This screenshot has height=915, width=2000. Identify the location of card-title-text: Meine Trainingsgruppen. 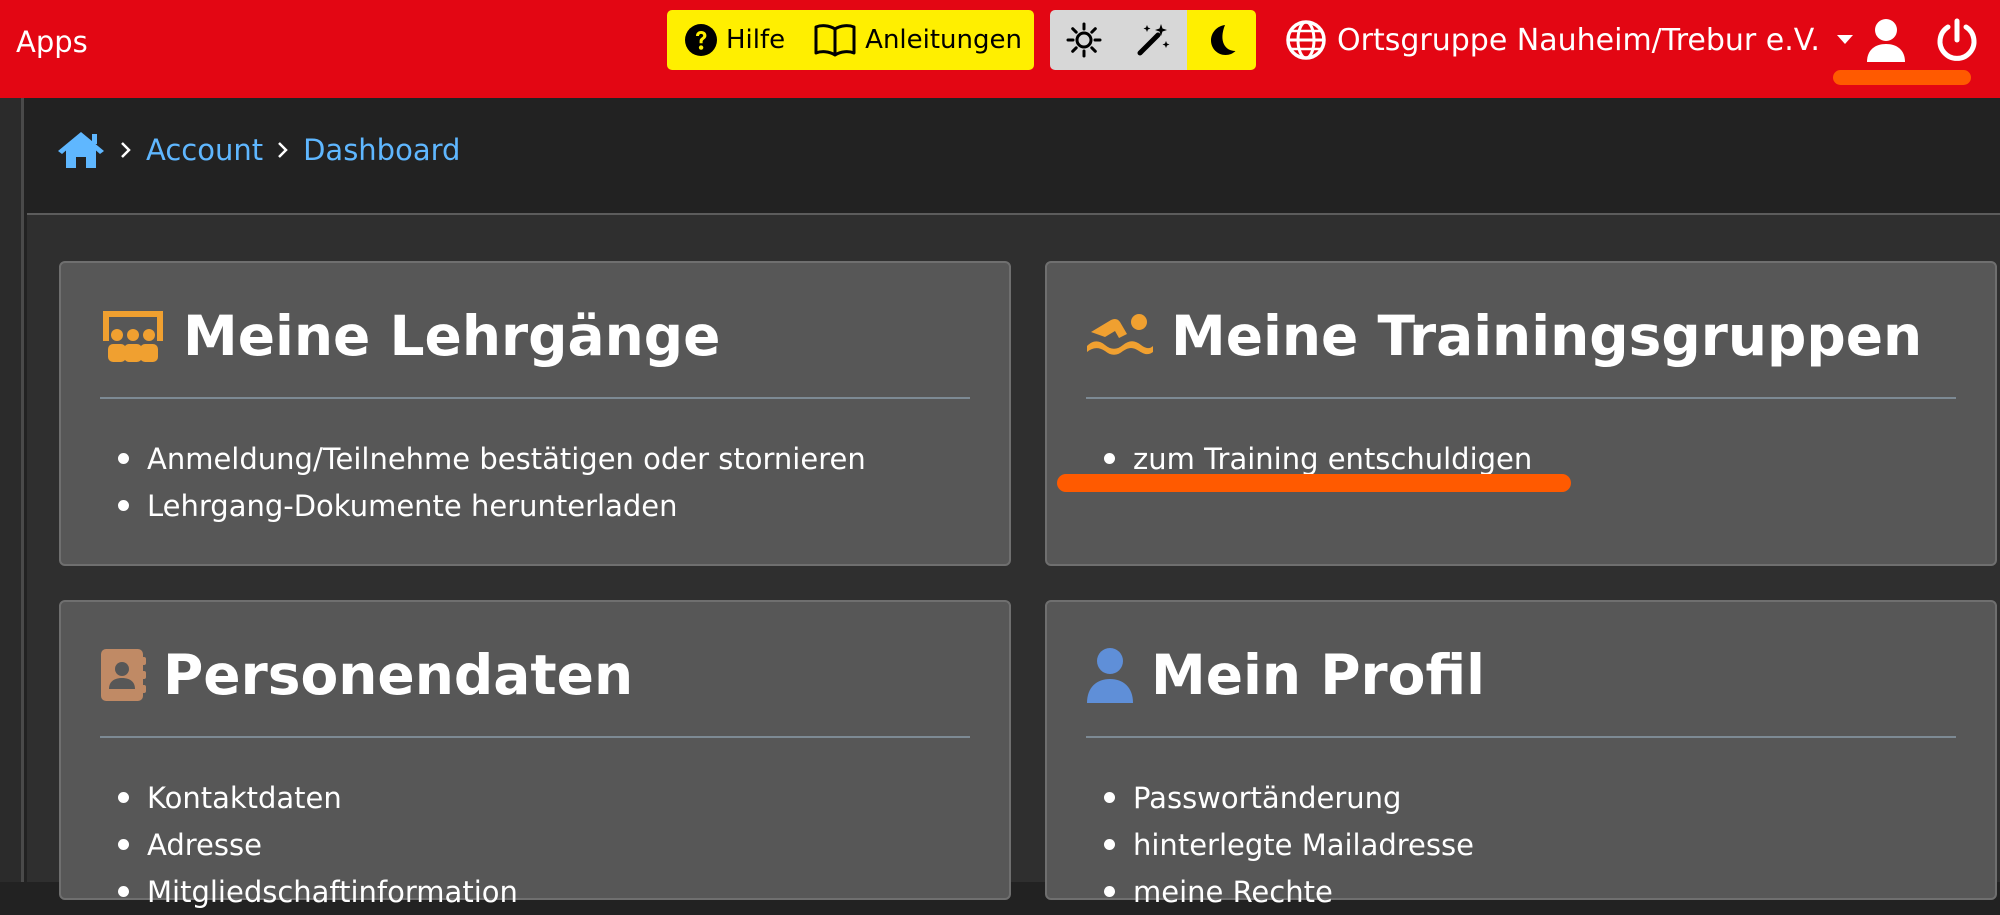
(1547, 336).